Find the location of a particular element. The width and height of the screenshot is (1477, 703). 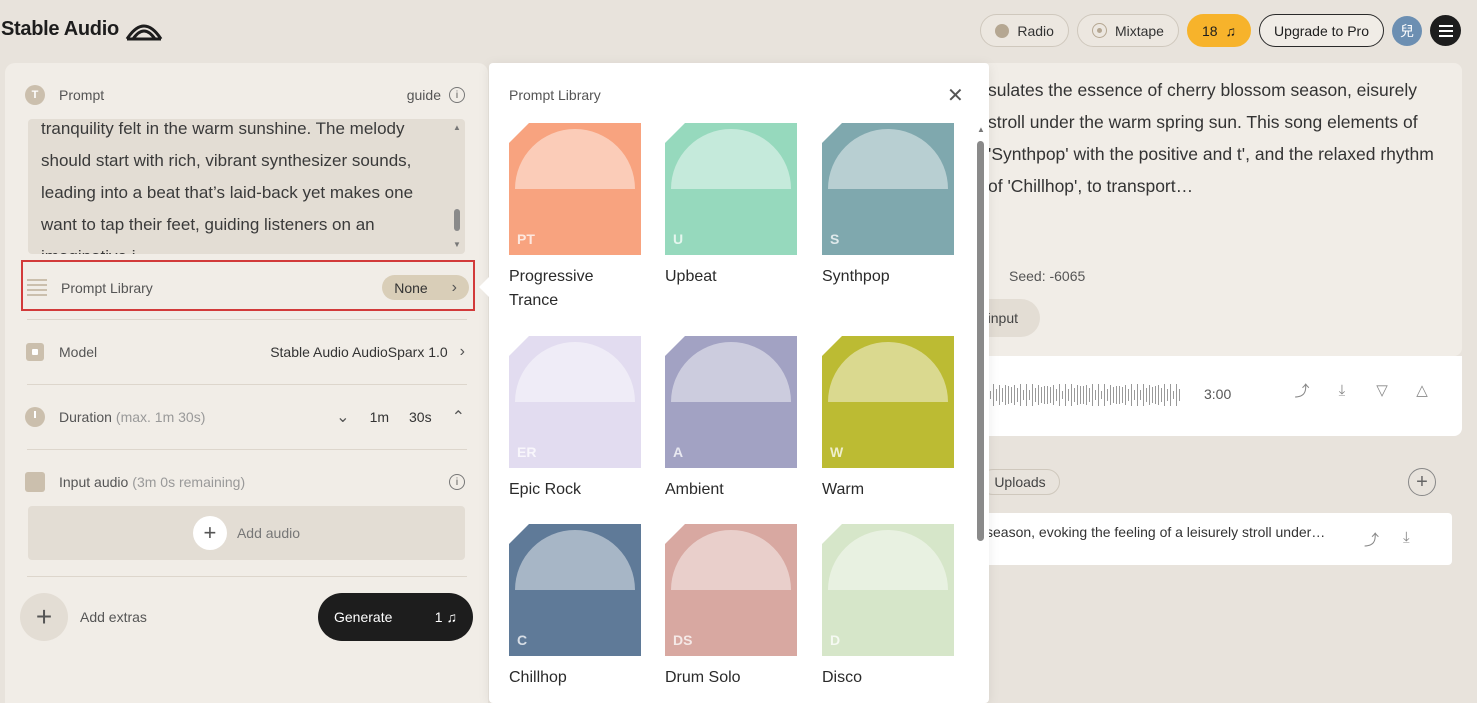

popup-title: Prompt Library is located at coordinates (555, 95).